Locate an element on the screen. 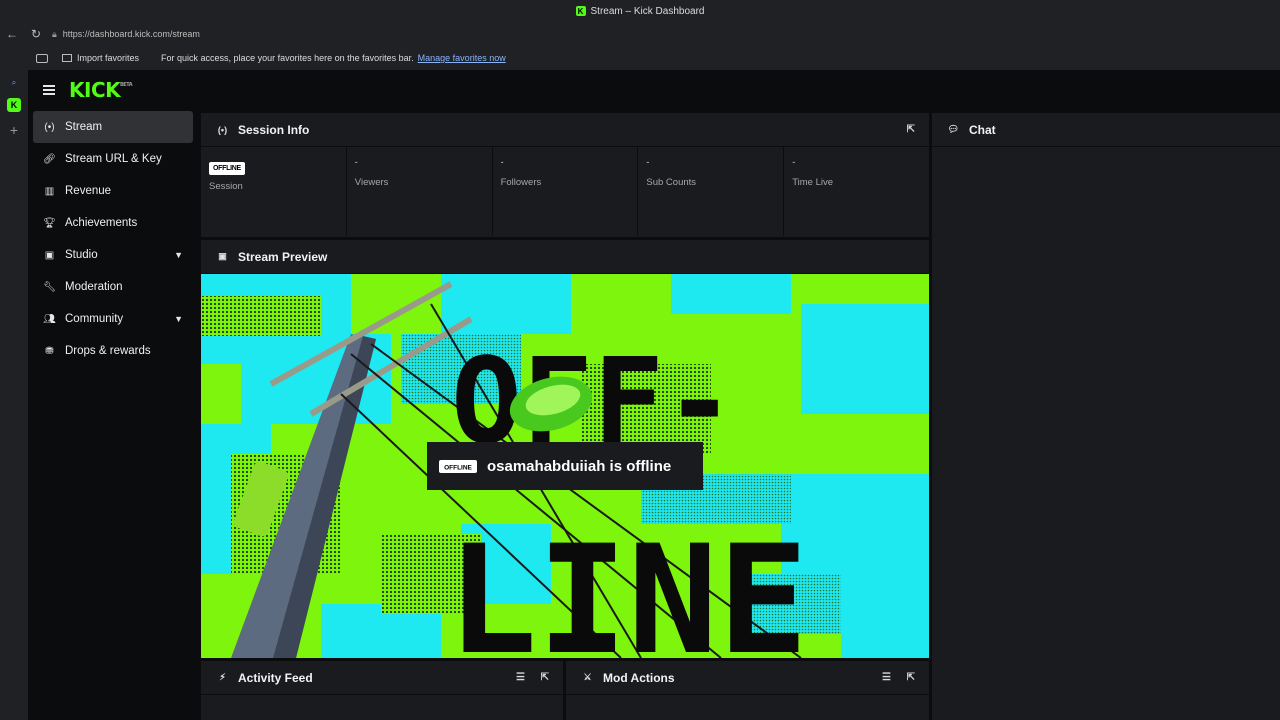 Image resolution: width=1280 pixels, height=720 pixels. sidebar-item-label: Community is located at coordinates (94, 319).